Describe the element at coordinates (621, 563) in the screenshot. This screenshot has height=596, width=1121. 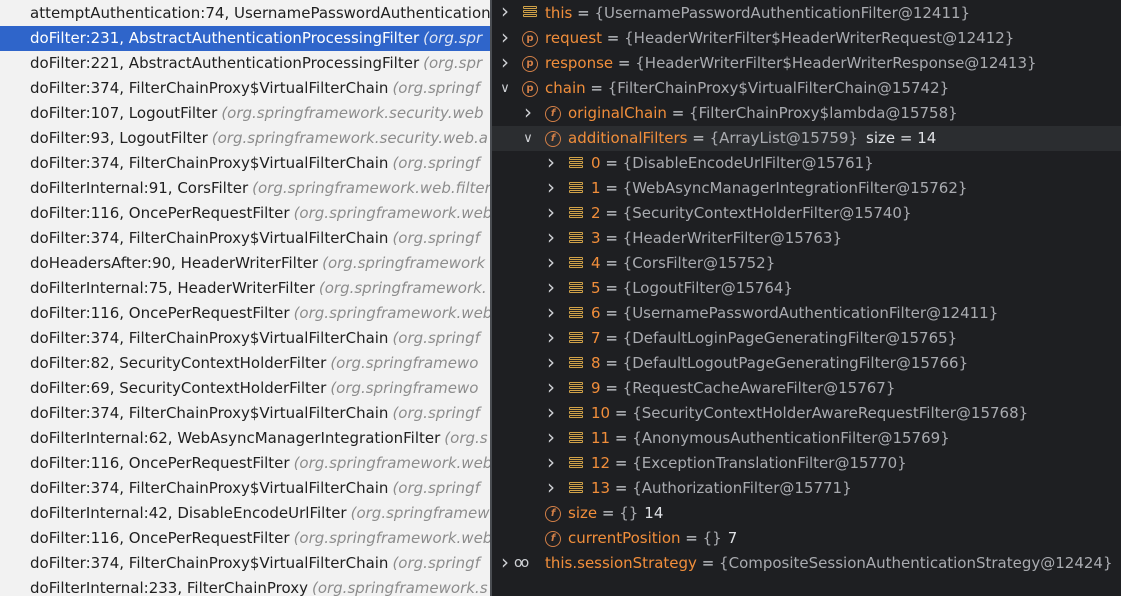
I see `variable-name: this.sessionStrategy` at that location.